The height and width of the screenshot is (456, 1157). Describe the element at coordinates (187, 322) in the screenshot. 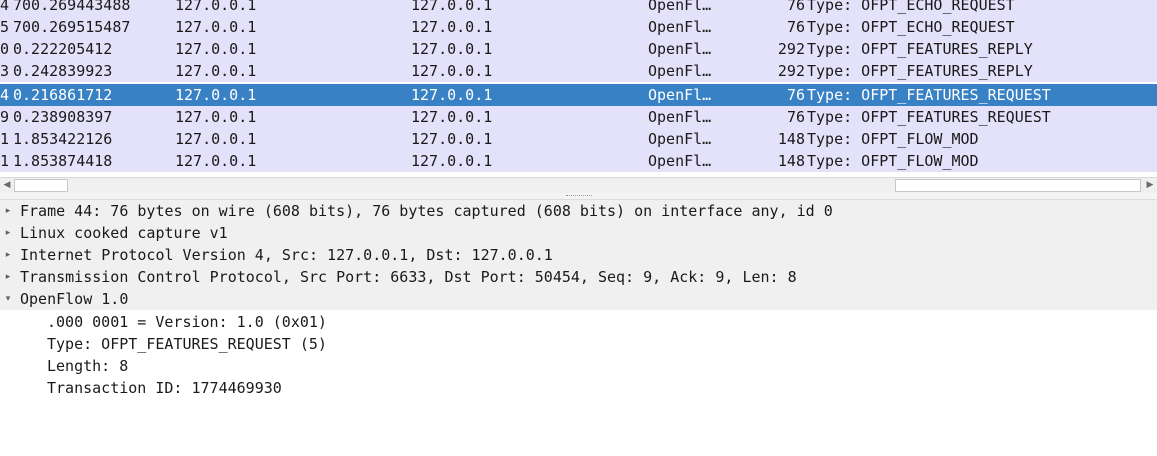

I see `tree-field-label: .000 0001 = Version: 1.0 (0x01)` at that location.